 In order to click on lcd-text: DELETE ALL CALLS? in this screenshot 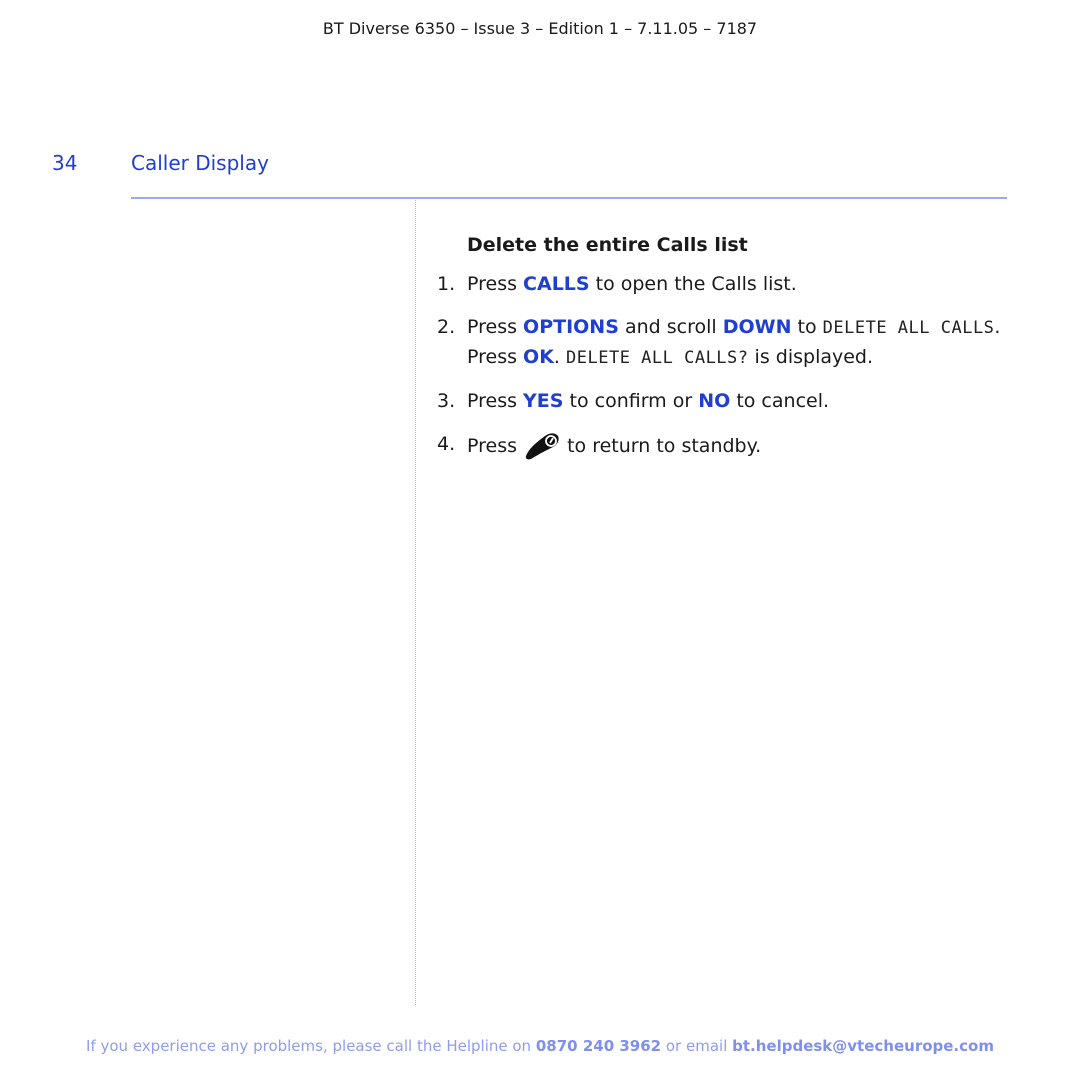, I will do `click(657, 358)`.